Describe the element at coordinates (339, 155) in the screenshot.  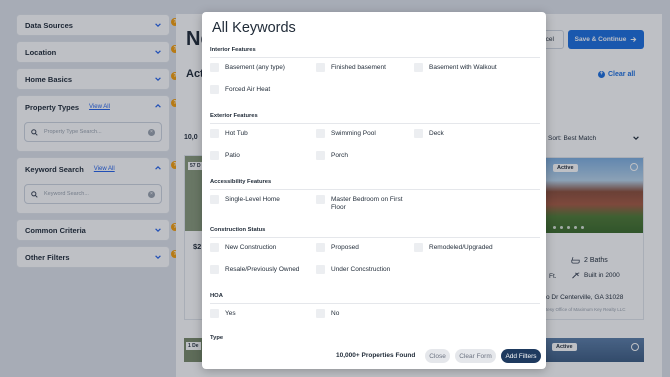
I see `option-label: Porch` at that location.